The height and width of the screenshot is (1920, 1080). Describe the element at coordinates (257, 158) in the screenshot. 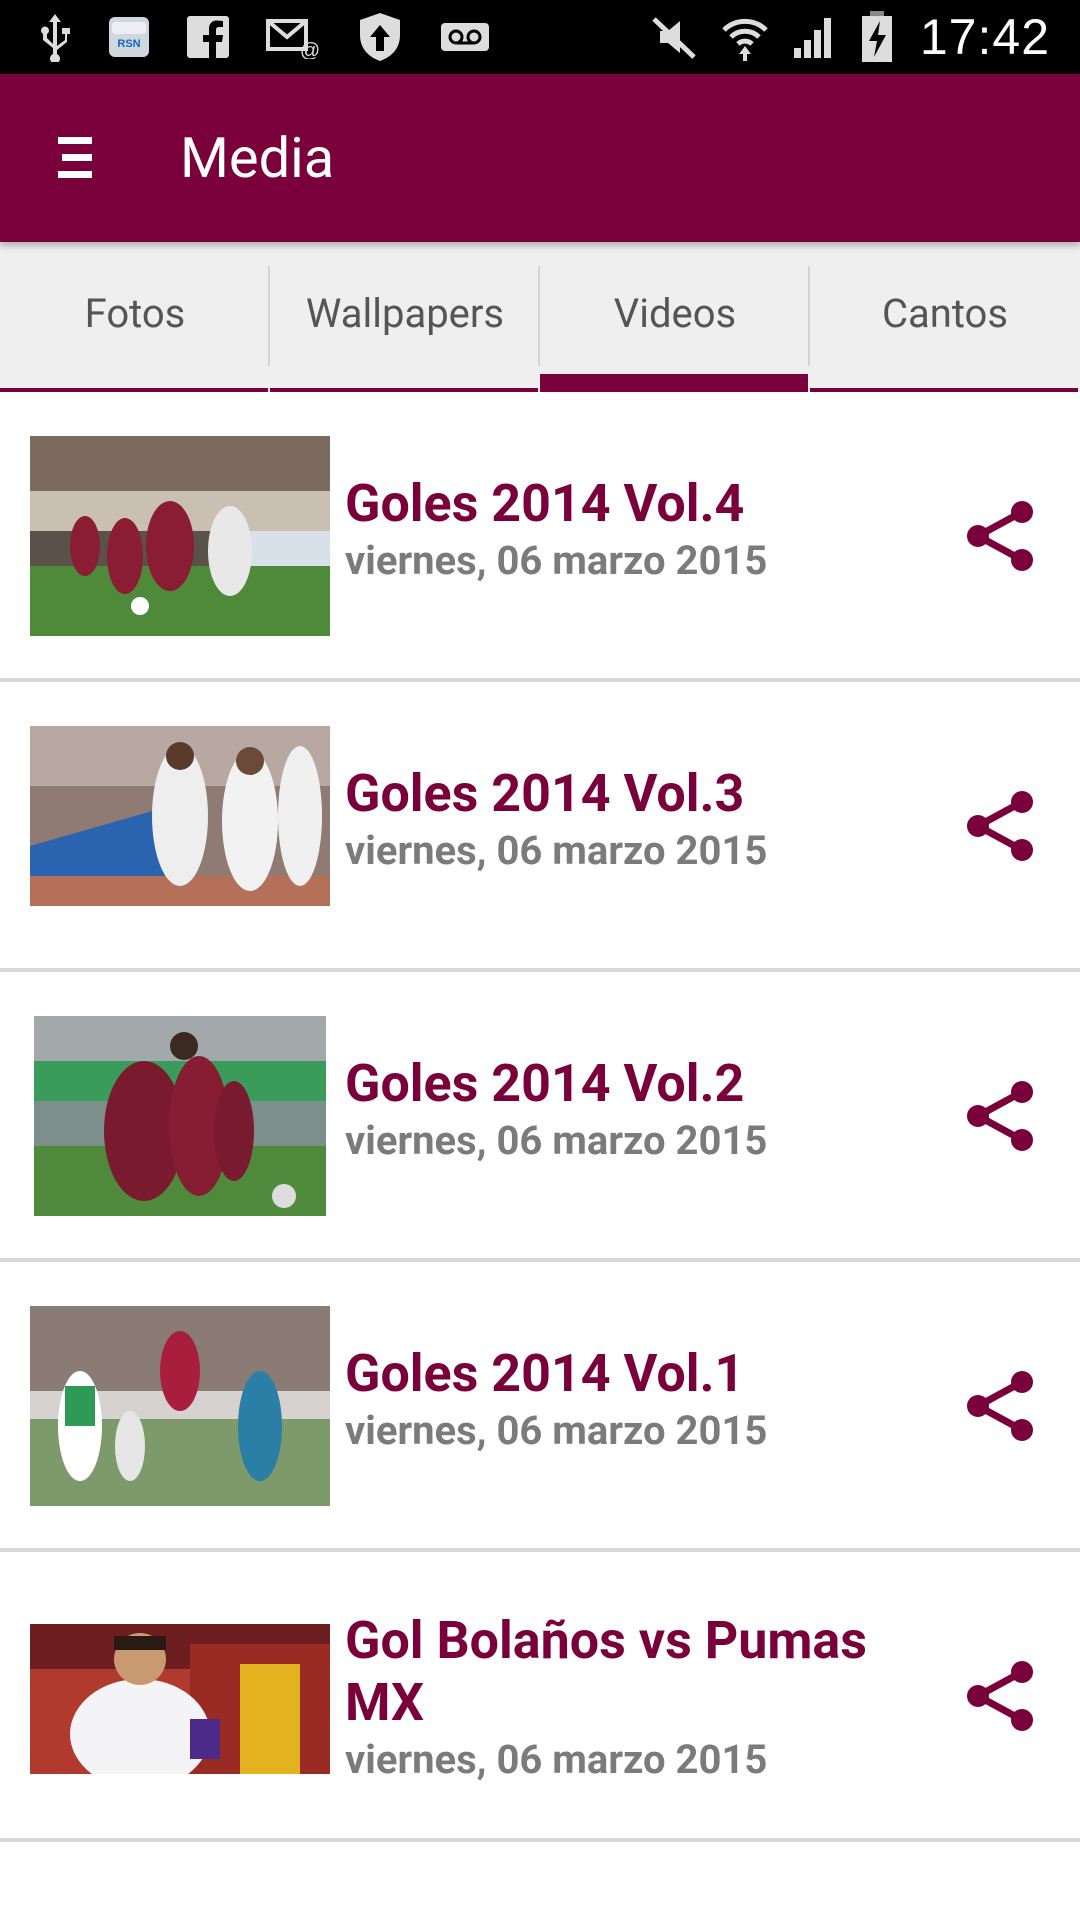

I see `page-title: Media` at that location.